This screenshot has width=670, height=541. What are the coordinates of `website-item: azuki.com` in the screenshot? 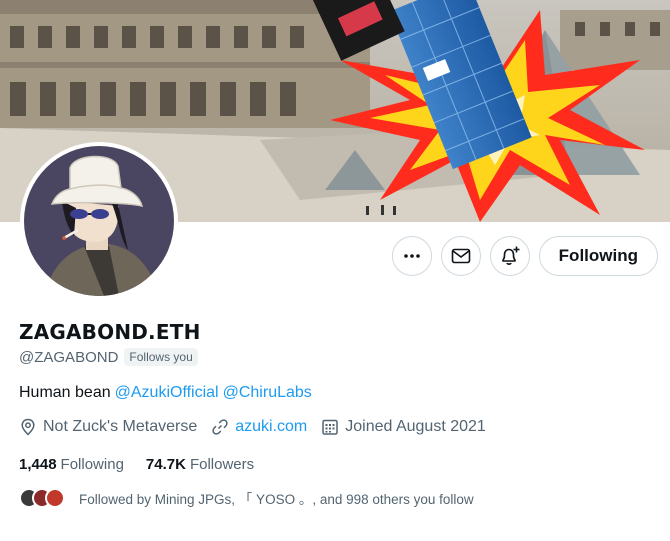 It's located at (259, 427).